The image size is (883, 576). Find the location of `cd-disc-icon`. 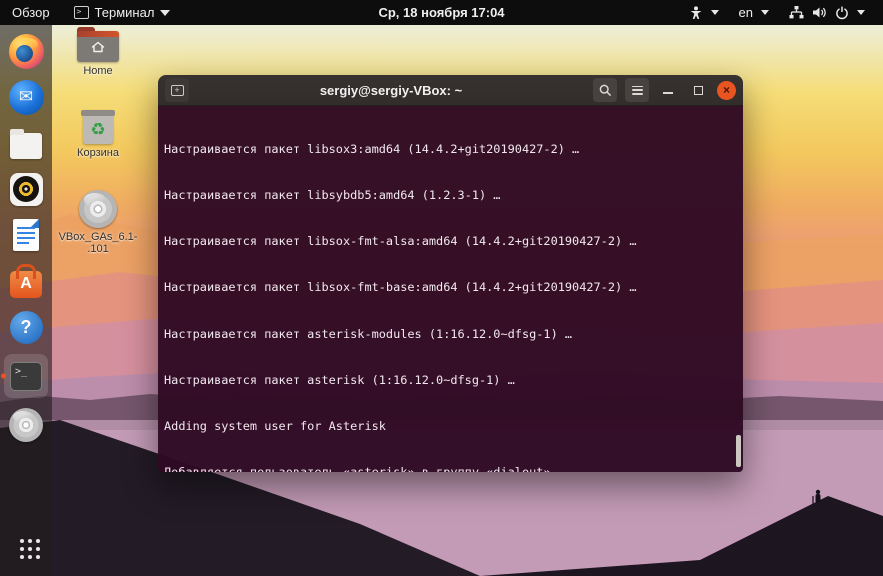

cd-disc-icon is located at coordinates (98, 209).